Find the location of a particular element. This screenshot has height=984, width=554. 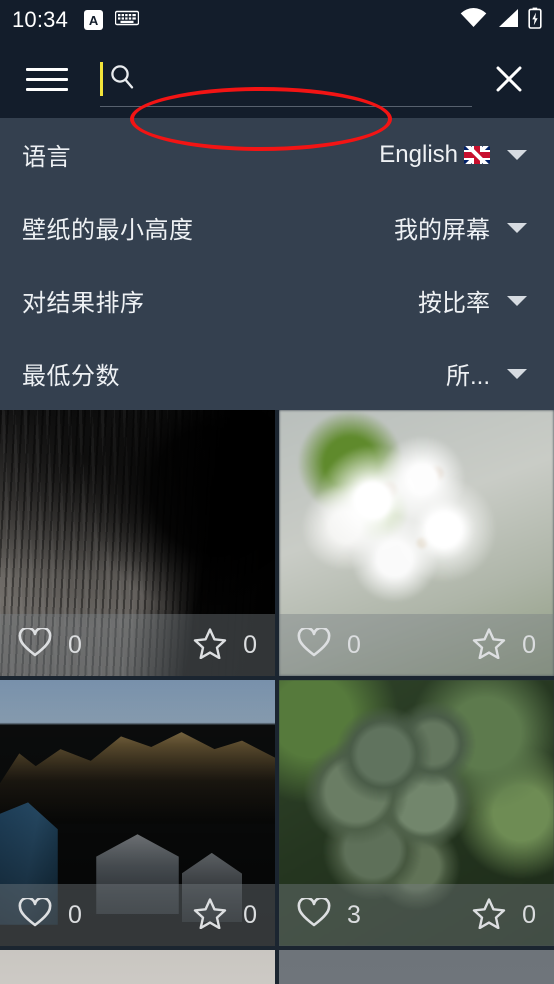

toolbar is located at coordinates (277, 95).